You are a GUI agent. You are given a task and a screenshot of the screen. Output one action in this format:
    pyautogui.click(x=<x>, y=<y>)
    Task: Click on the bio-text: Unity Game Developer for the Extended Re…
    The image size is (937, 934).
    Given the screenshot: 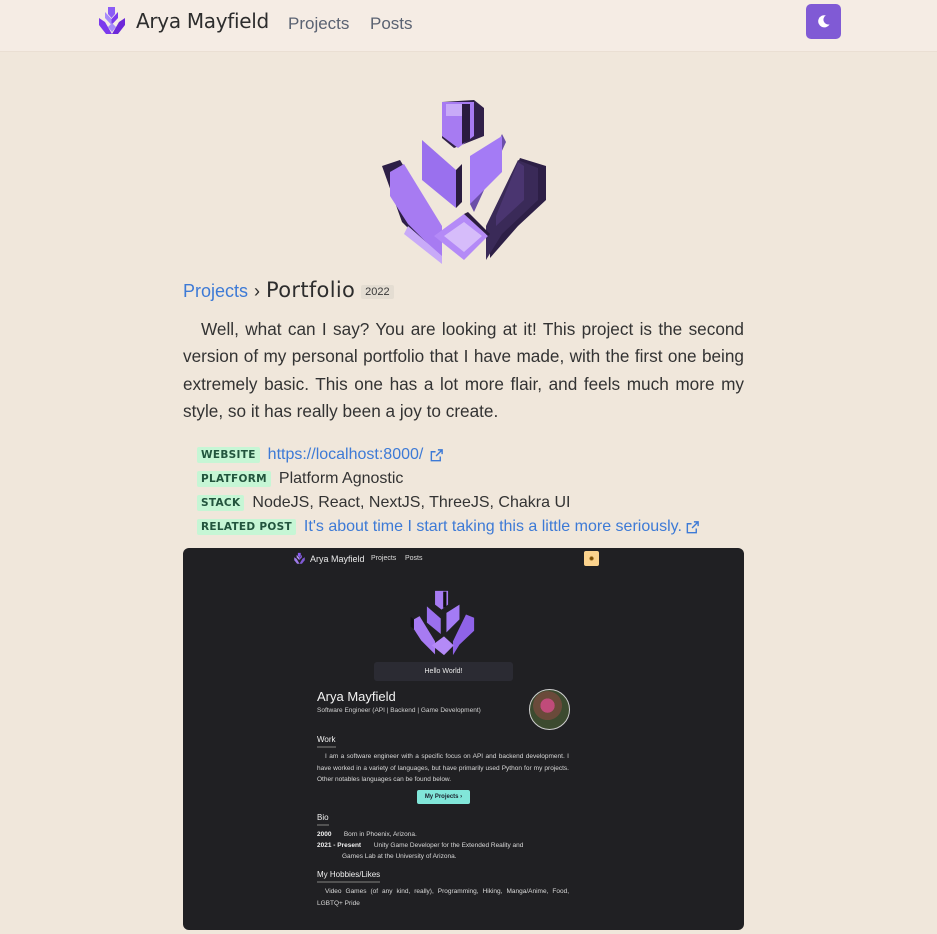 What is the action you would take?
    pyautogui.click(x=448, y=845)
    